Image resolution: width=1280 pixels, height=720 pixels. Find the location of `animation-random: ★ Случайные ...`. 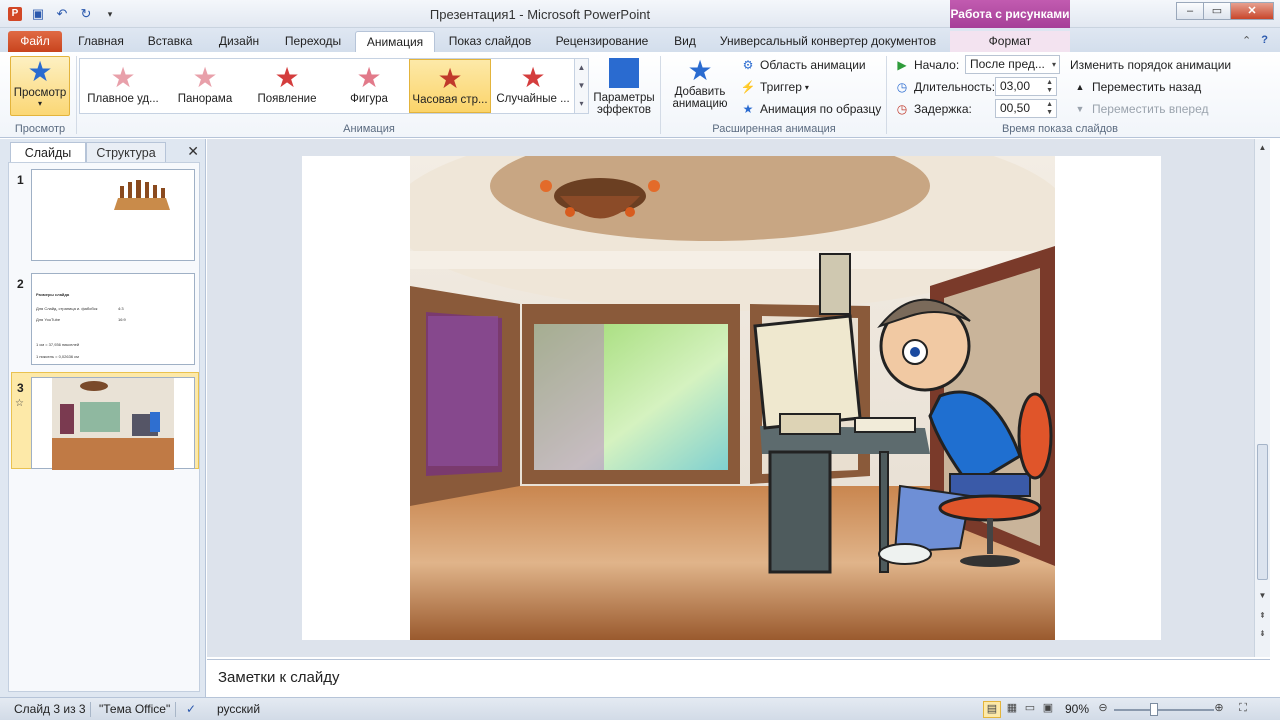

animation-random: ★ Случайные ... is located at coordinates (533, 86).